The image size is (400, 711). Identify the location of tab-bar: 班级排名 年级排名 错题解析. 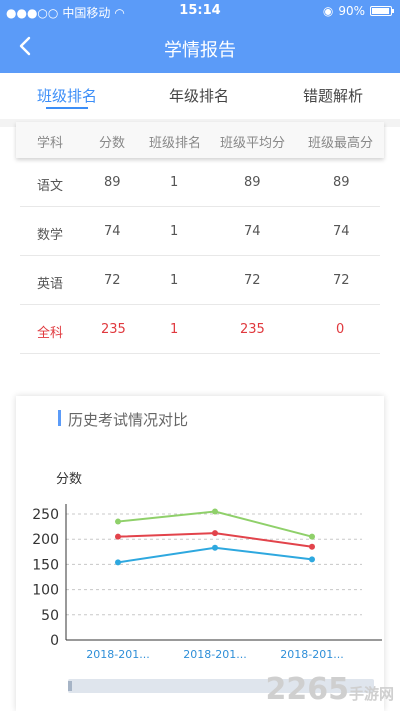
(200, 96).